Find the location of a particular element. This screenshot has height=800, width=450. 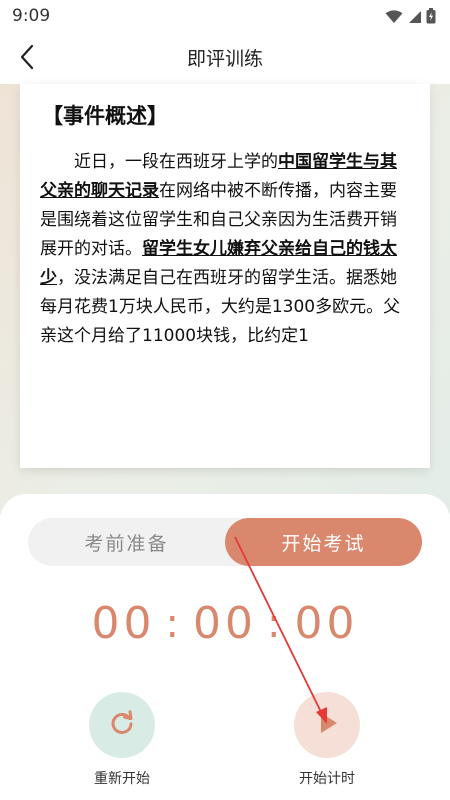

timer-minutes: 00 is located at coordinates (225, 623).